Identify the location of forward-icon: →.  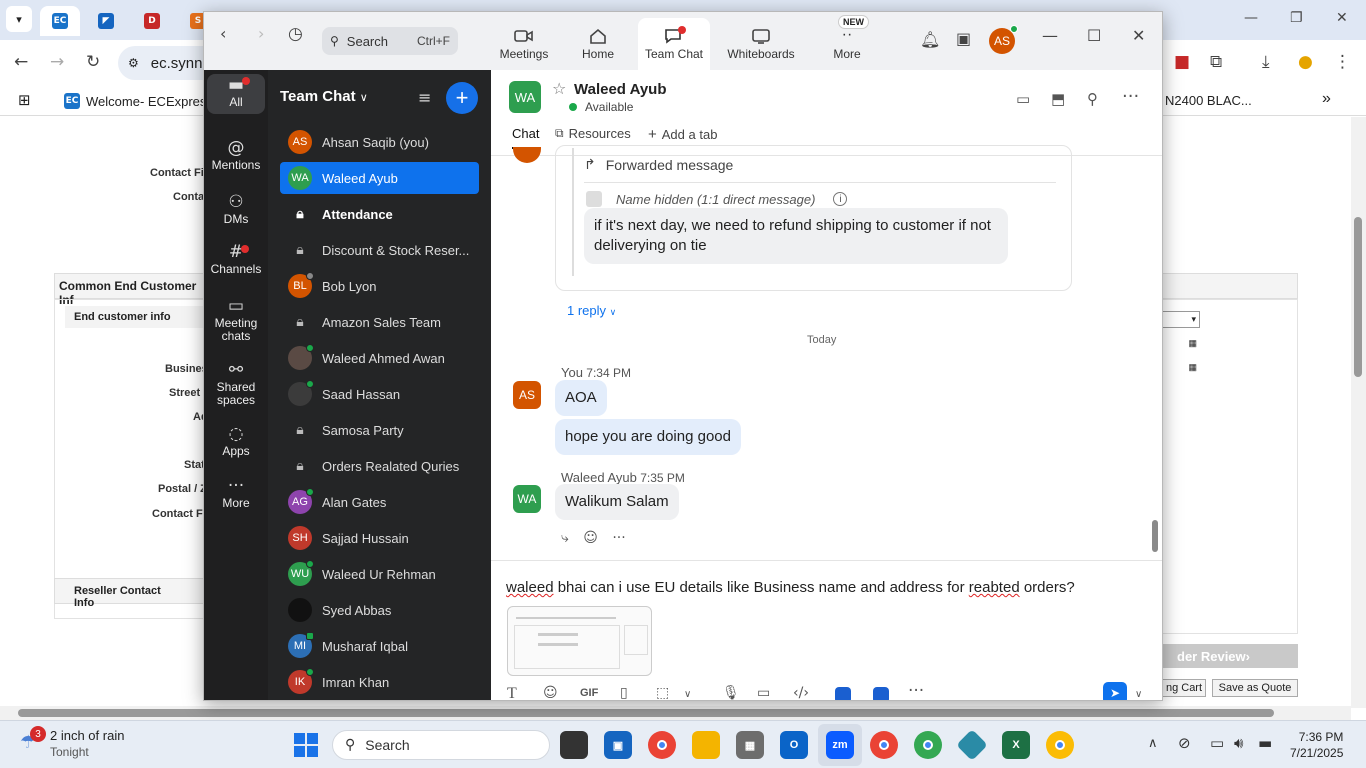
(57, 62).